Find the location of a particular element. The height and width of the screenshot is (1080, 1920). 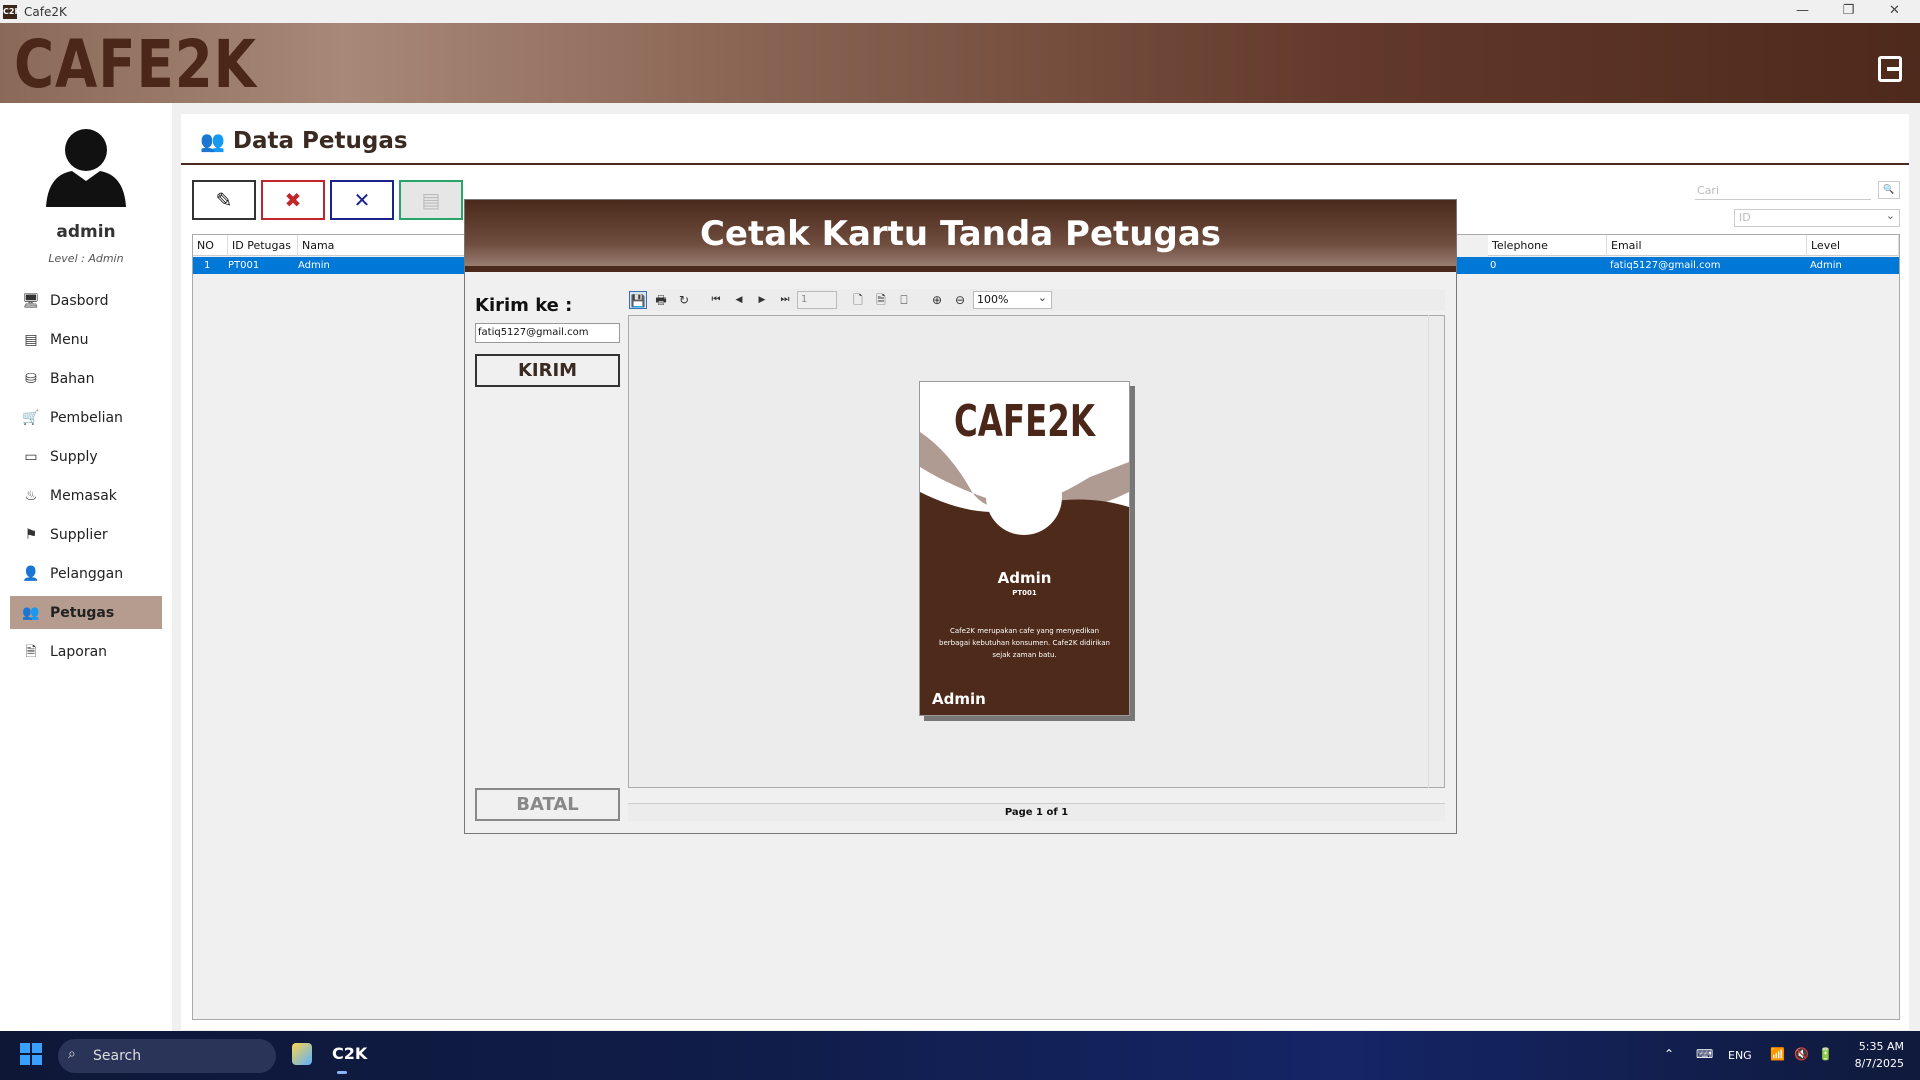

clock-time: 5:35 AM is located at coordinates (1877, 1046).